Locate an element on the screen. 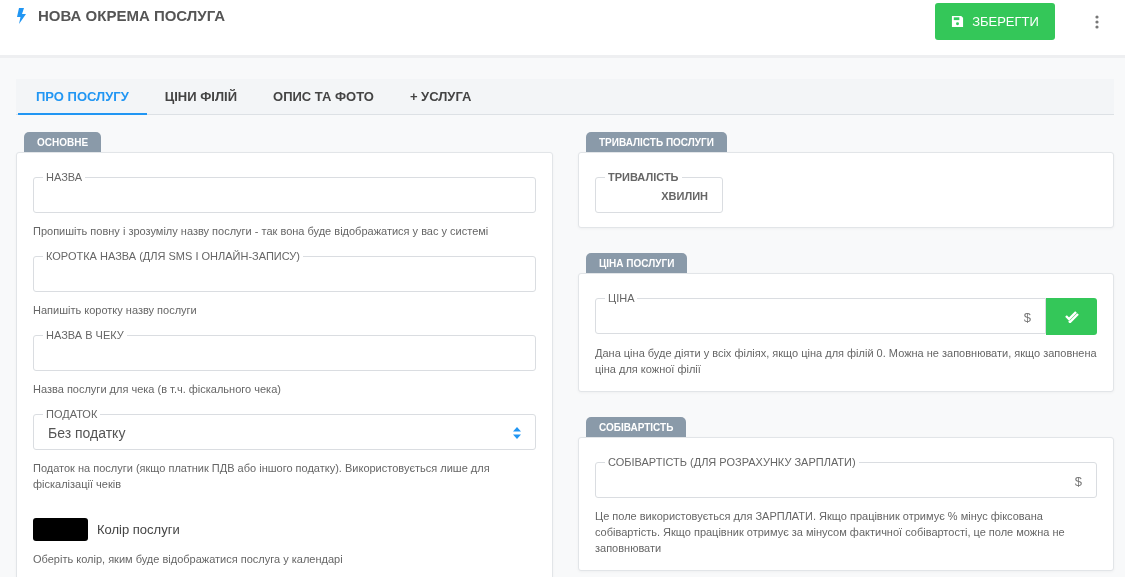 The width and height of the screenshot is (1125, 577). text-field: НАЗВА is located at coordinates (284, 191).